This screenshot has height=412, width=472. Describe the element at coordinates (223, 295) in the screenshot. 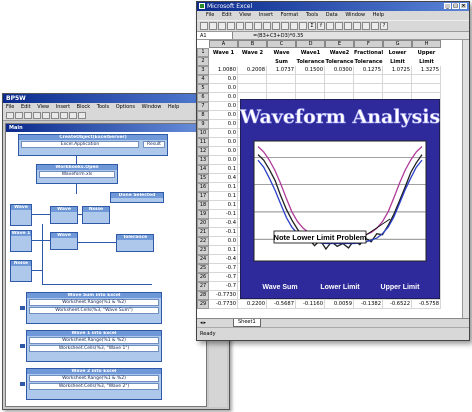

I see `table-cell: -0.7730` at that location.